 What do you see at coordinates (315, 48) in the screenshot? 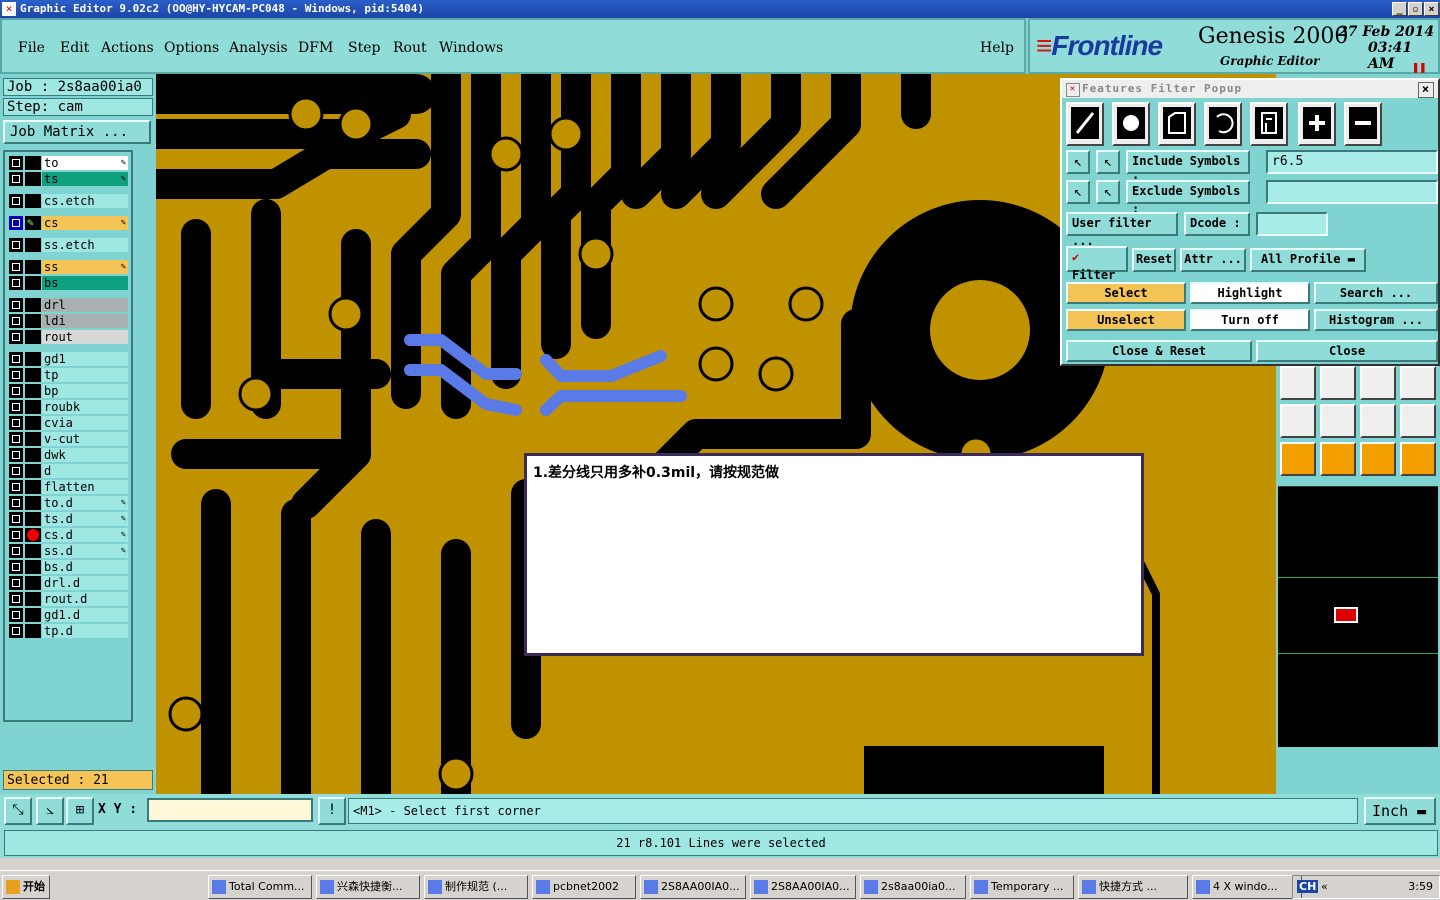
I see `menu-dfm: DFM` at bounding box center [315, 48].